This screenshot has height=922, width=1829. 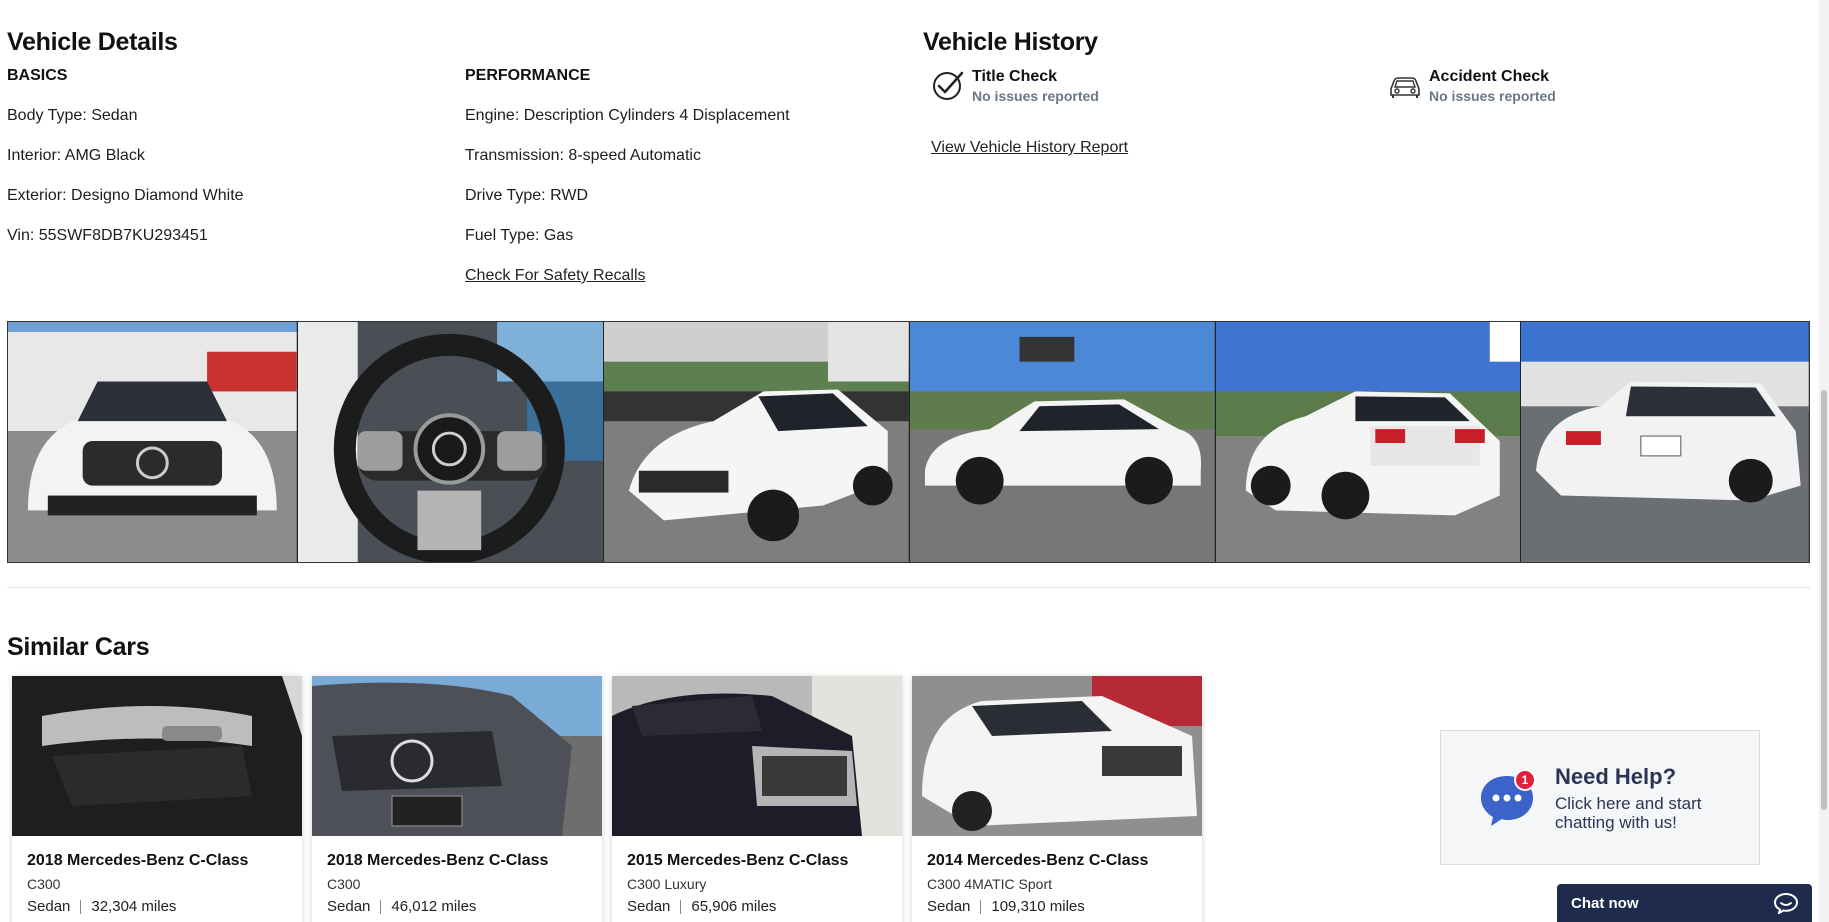 I want to click on car-icon, so click(x=1405, y=87).